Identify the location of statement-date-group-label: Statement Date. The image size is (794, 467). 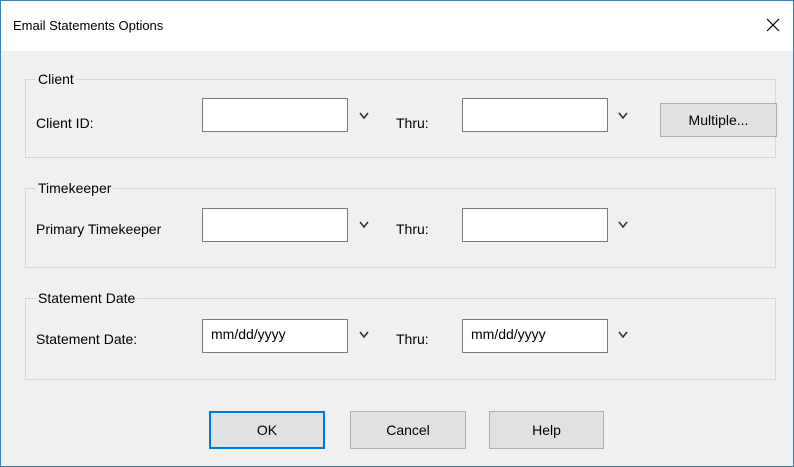
(87, 298).